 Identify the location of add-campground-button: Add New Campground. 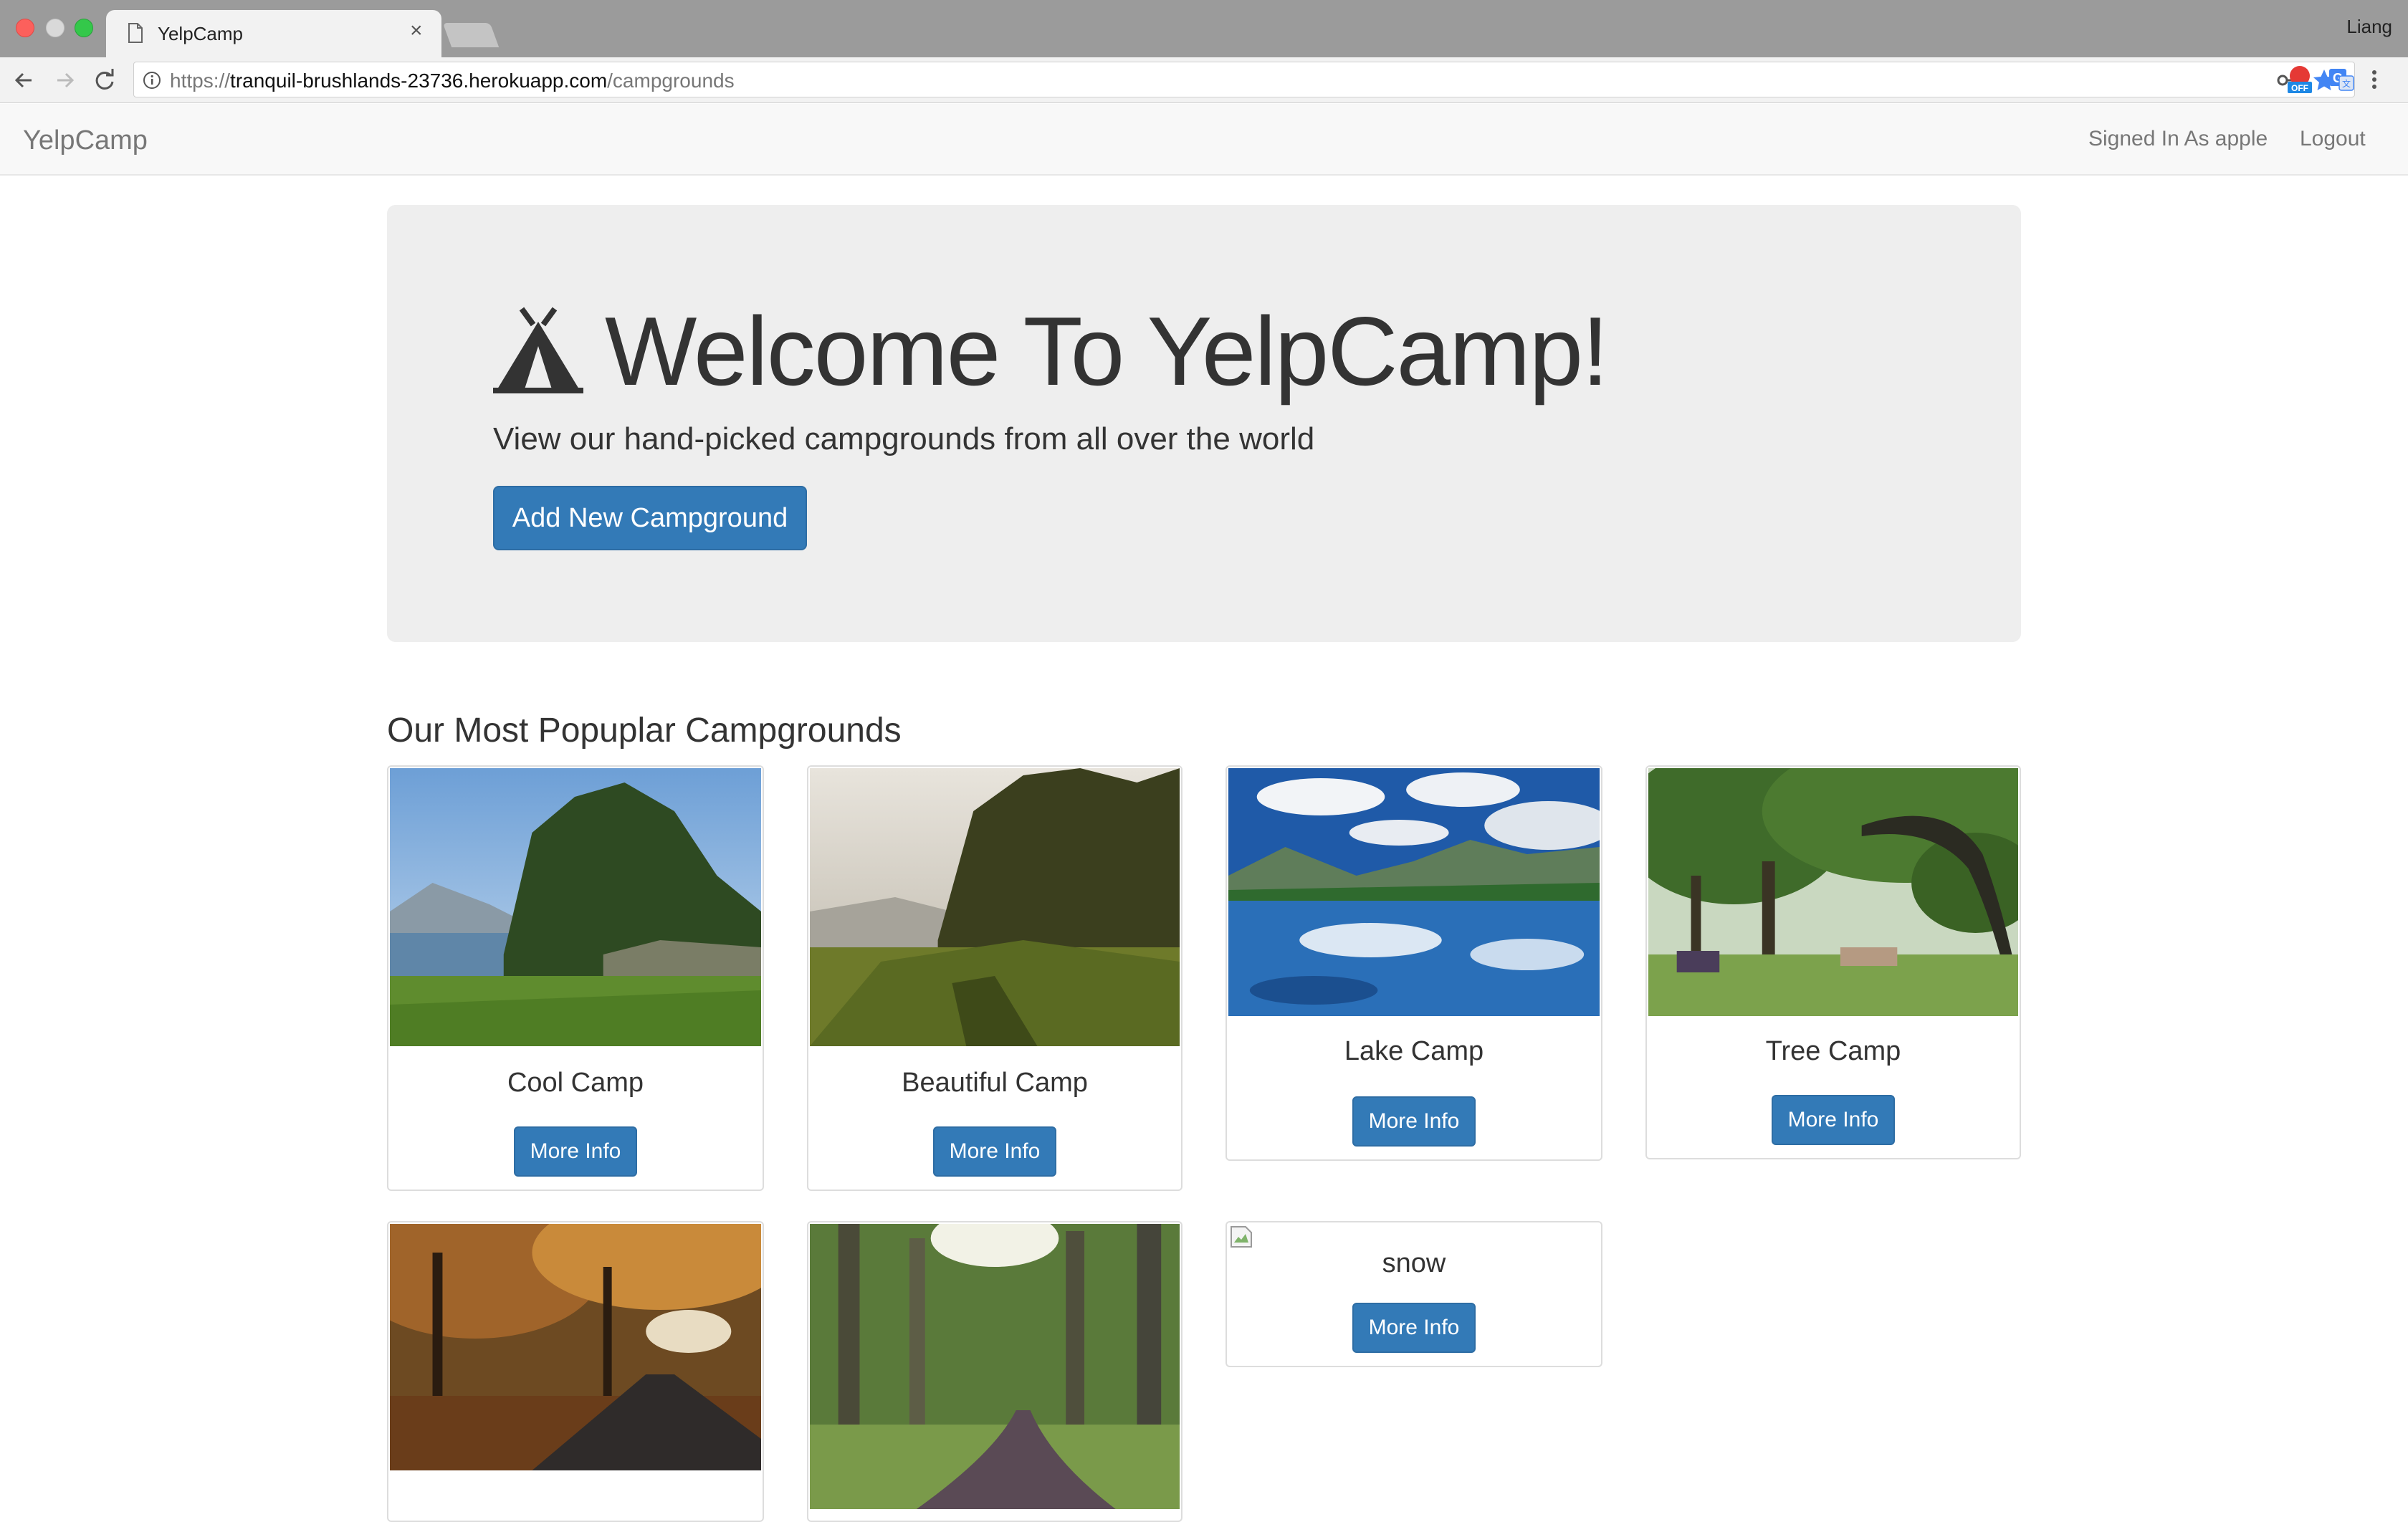
(650, 518).